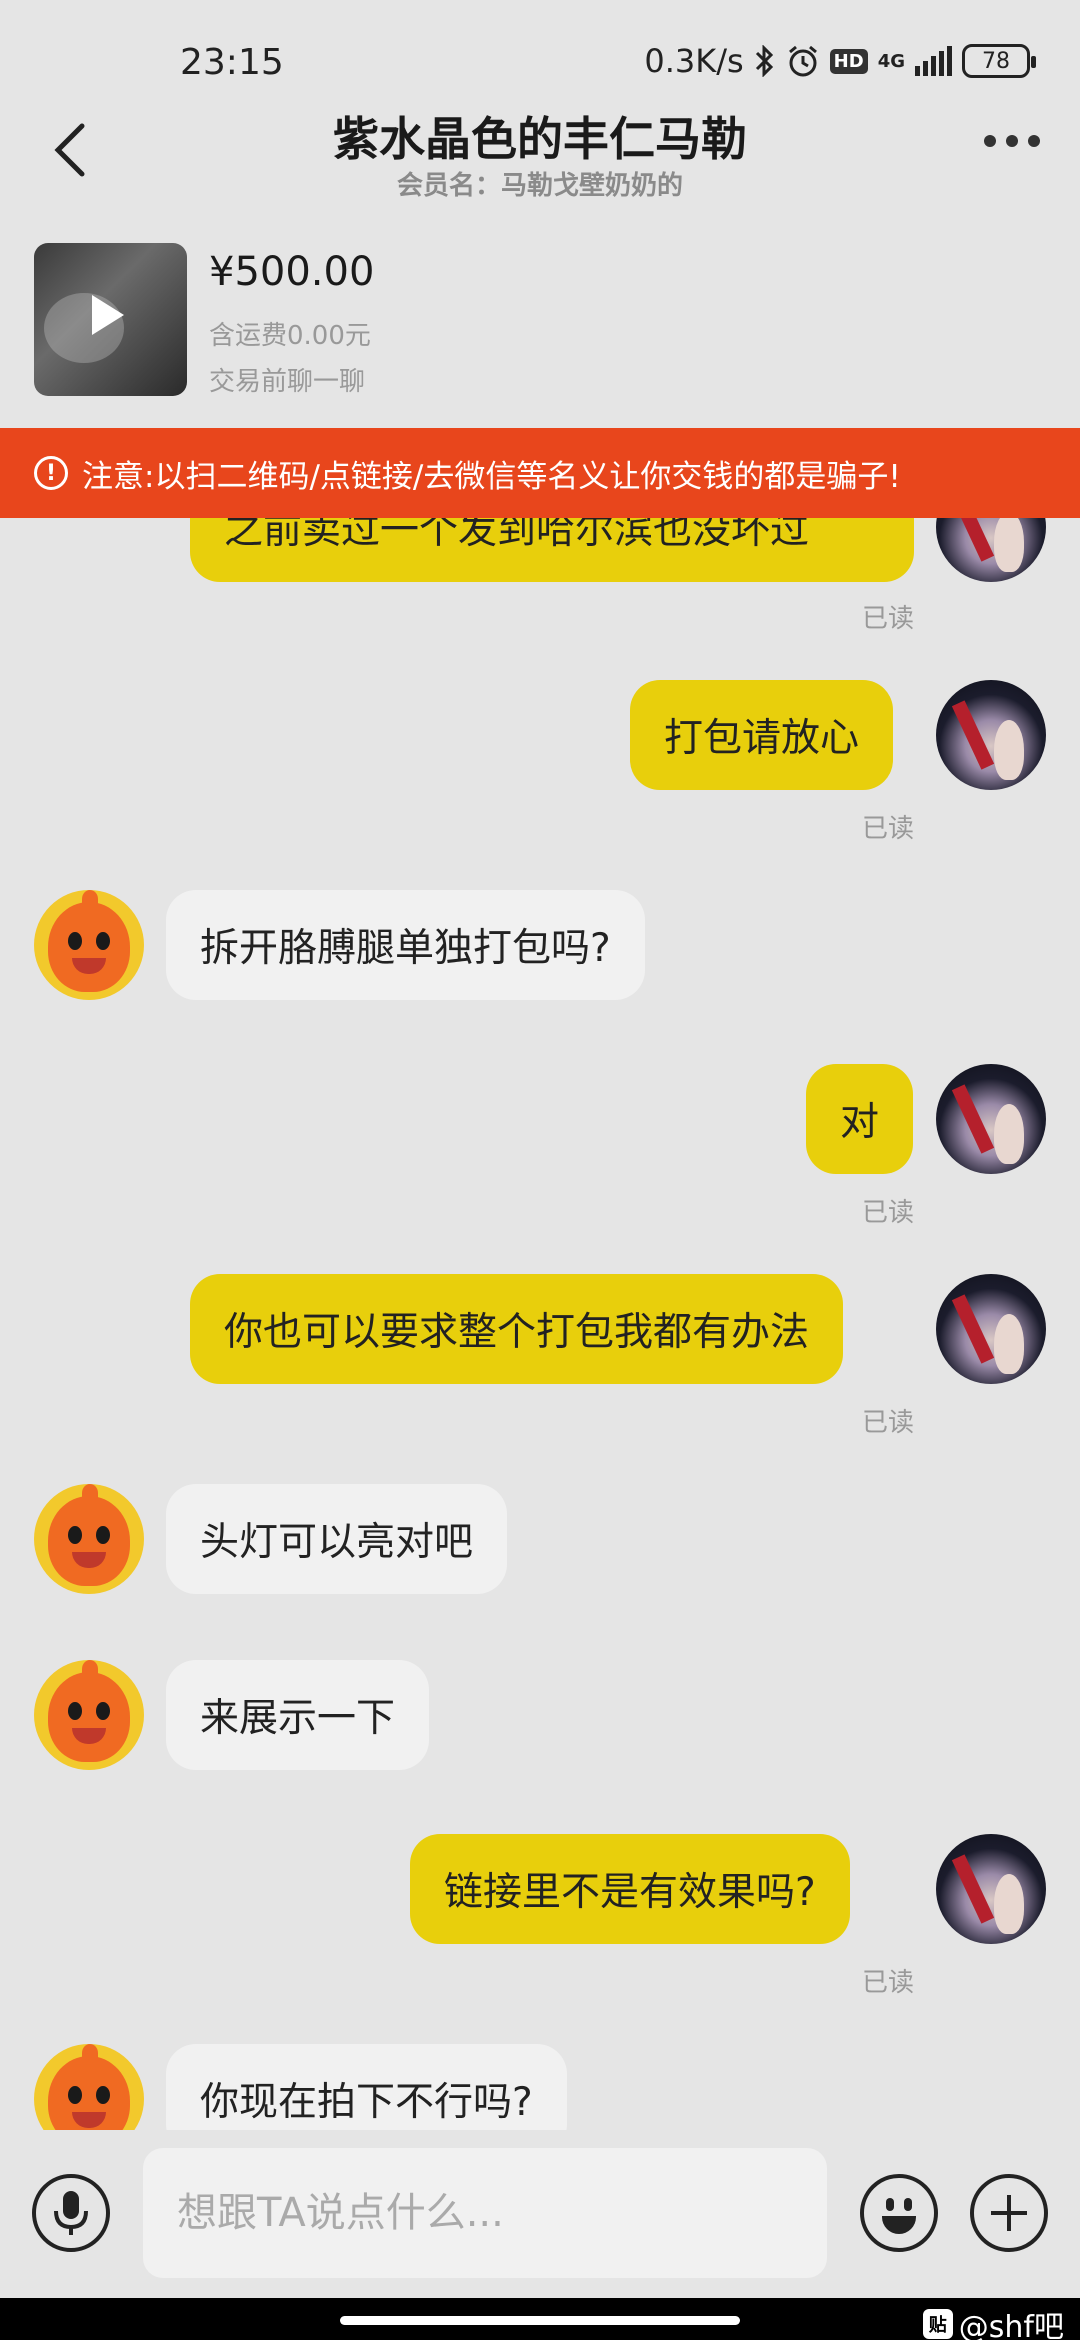 This screenshot has height=2340, width=1080. I want to click on alarm-icon, so click(803, 61).